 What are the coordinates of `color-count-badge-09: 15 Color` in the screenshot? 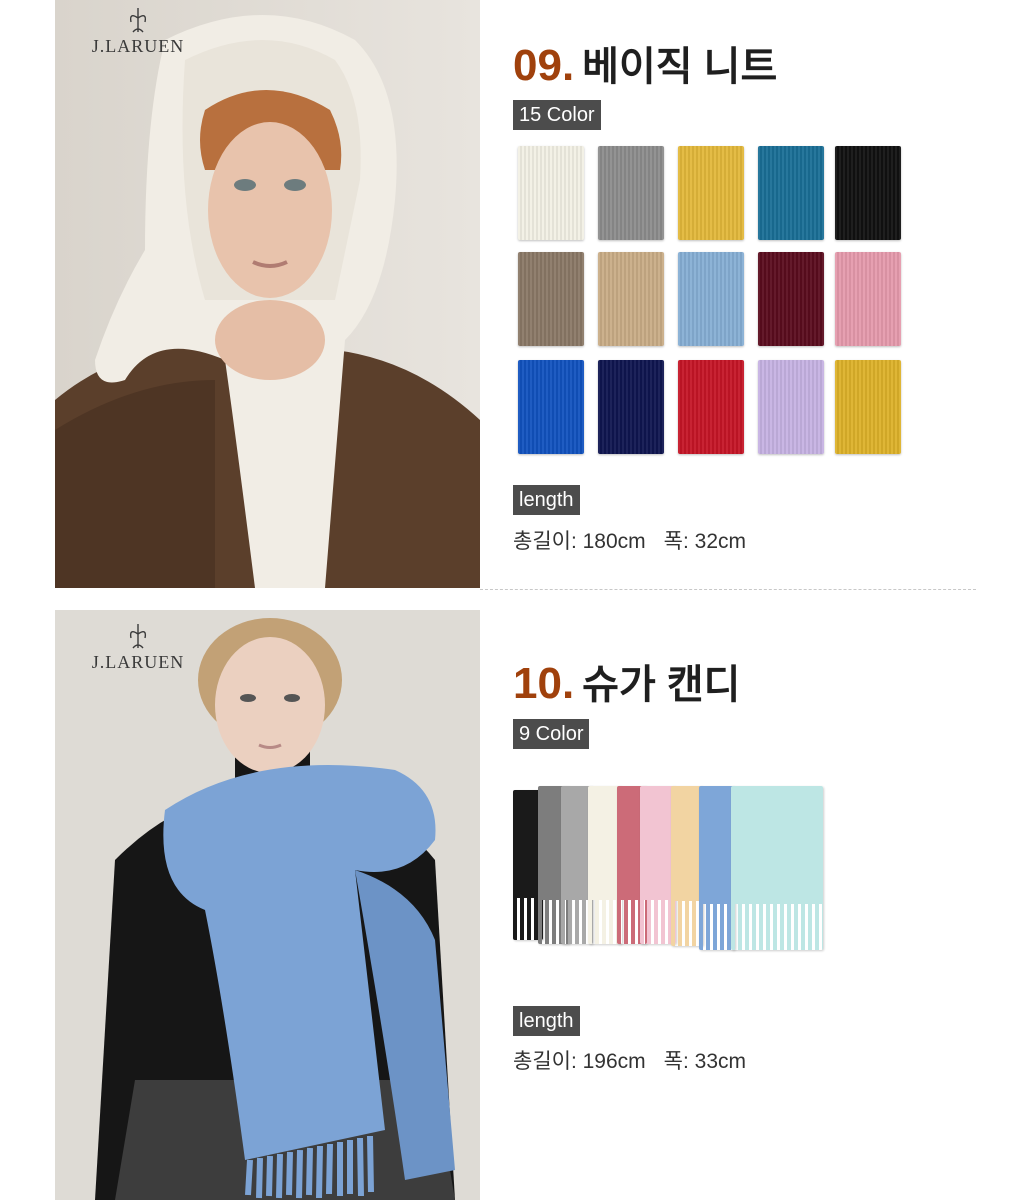 It's located at (557, 115).